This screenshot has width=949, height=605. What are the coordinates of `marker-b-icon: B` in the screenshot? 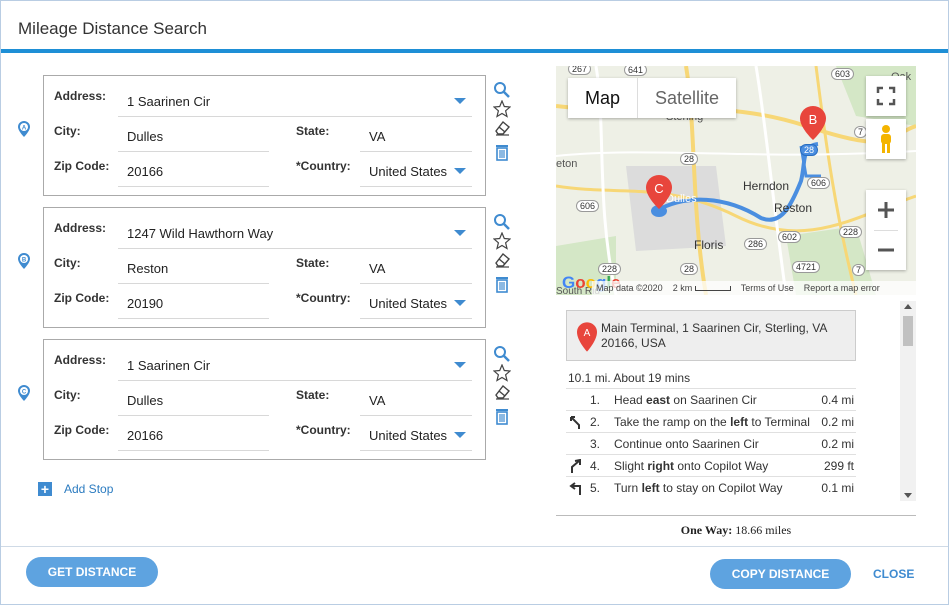 It's located at (24, 261).